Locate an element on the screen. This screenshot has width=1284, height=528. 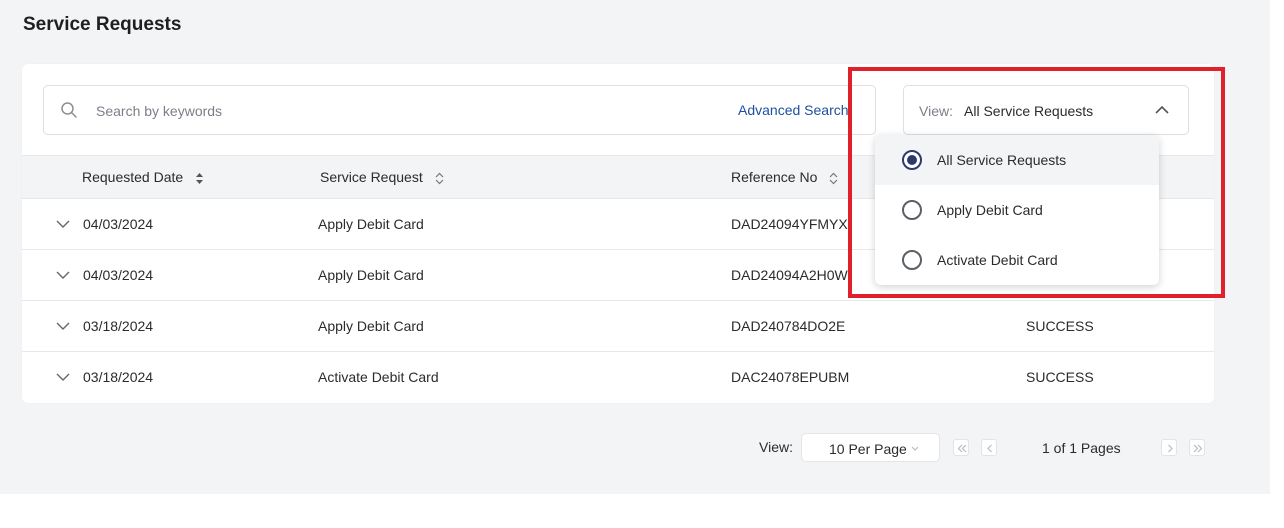
page-indicator: 1 of 1 Pages is located at coordinates (1081, 448).